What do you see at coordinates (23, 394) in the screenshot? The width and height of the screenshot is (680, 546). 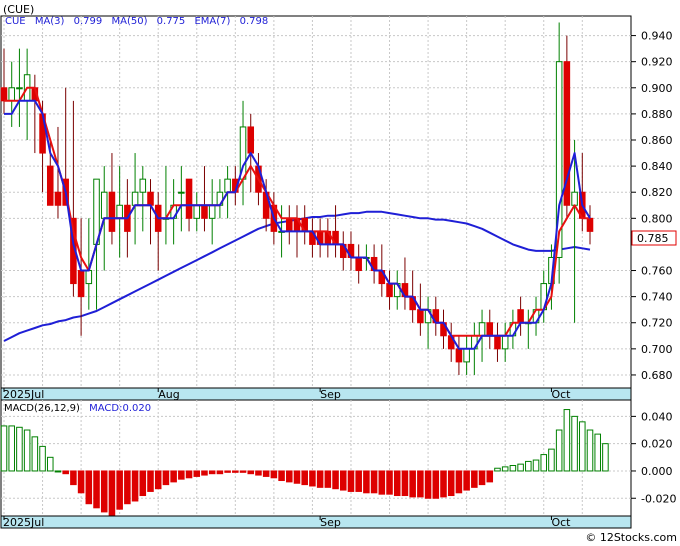 I see `date-label: 2025Jul` at bounding box center [23, 394].